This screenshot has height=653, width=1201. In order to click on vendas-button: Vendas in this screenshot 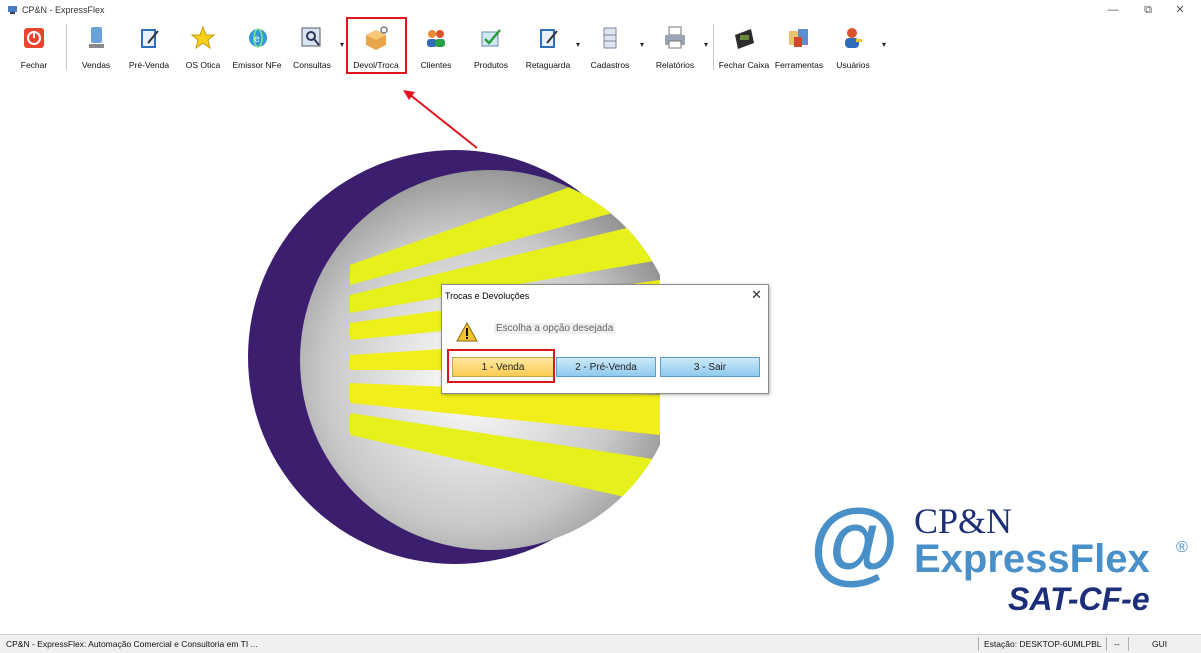, I will do `click(96, 47)`.